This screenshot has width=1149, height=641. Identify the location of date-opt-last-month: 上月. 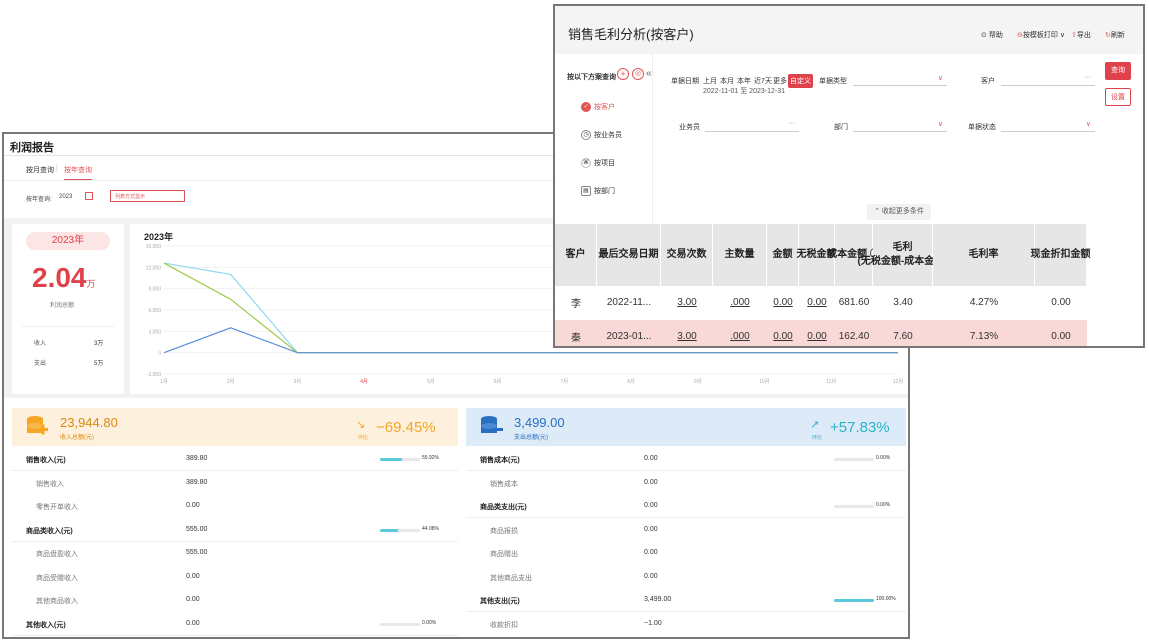
(710, 81).